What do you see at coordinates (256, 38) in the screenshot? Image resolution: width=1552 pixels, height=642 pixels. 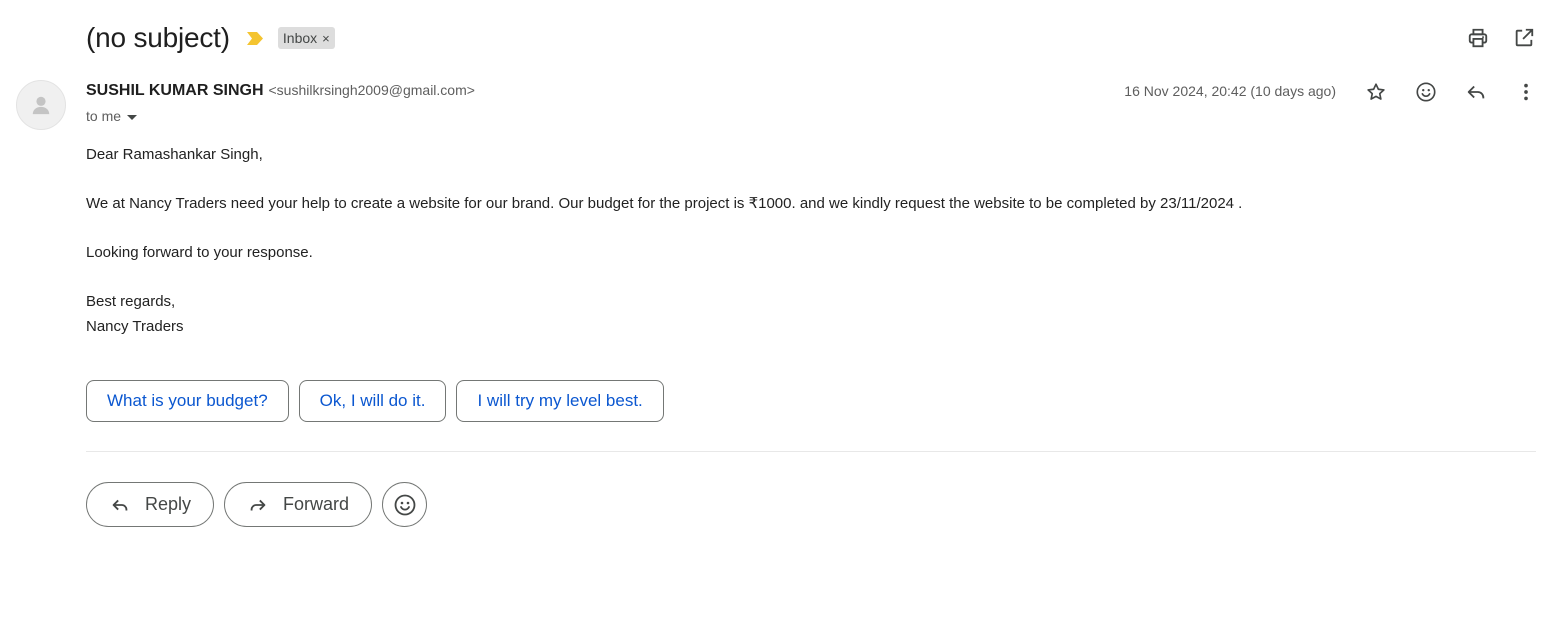 I see `importance-marker-icon` at bounding box center [256, 38].